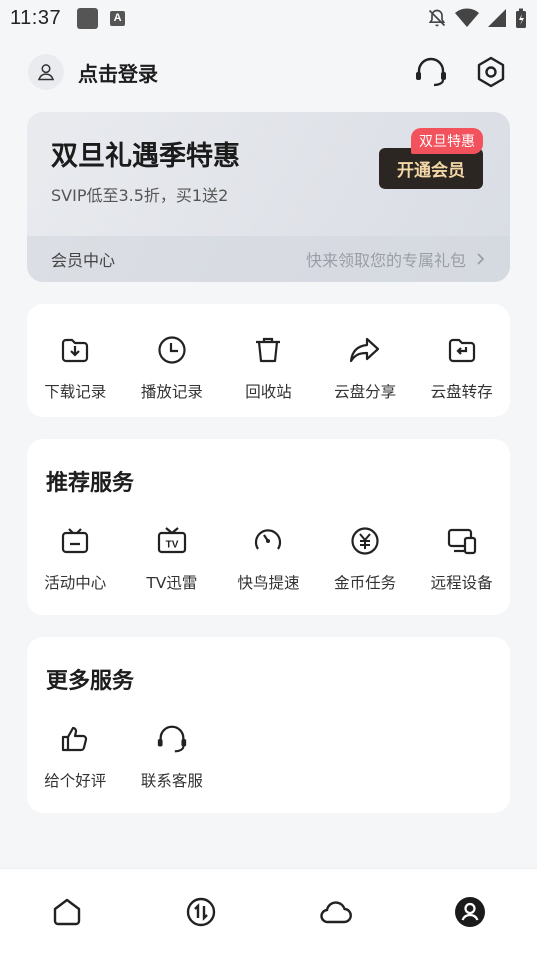  Describe the element at coordinates (461, 350) in the screenshot. I see `folder-transfer-icon` at that location.